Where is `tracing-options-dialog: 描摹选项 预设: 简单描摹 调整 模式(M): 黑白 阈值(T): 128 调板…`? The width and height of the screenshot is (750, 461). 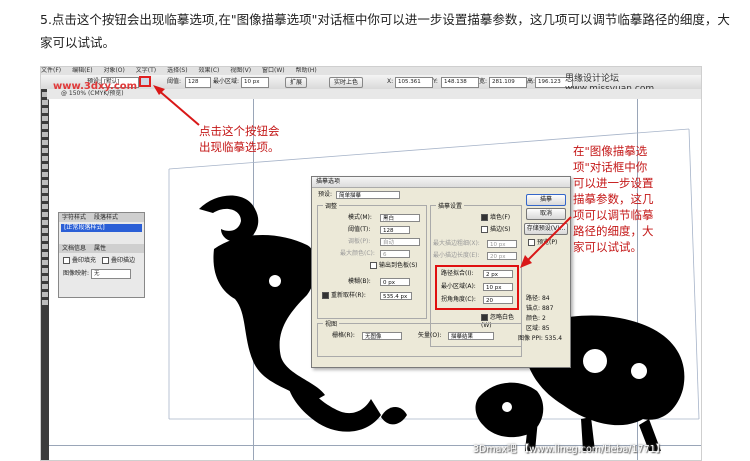
tracing-options-dialog: 描摹选项 预设: 简单描摹 调整 模式(M): 黑白 阈值(T): 128 调板… is located at coordinates (441, 272).